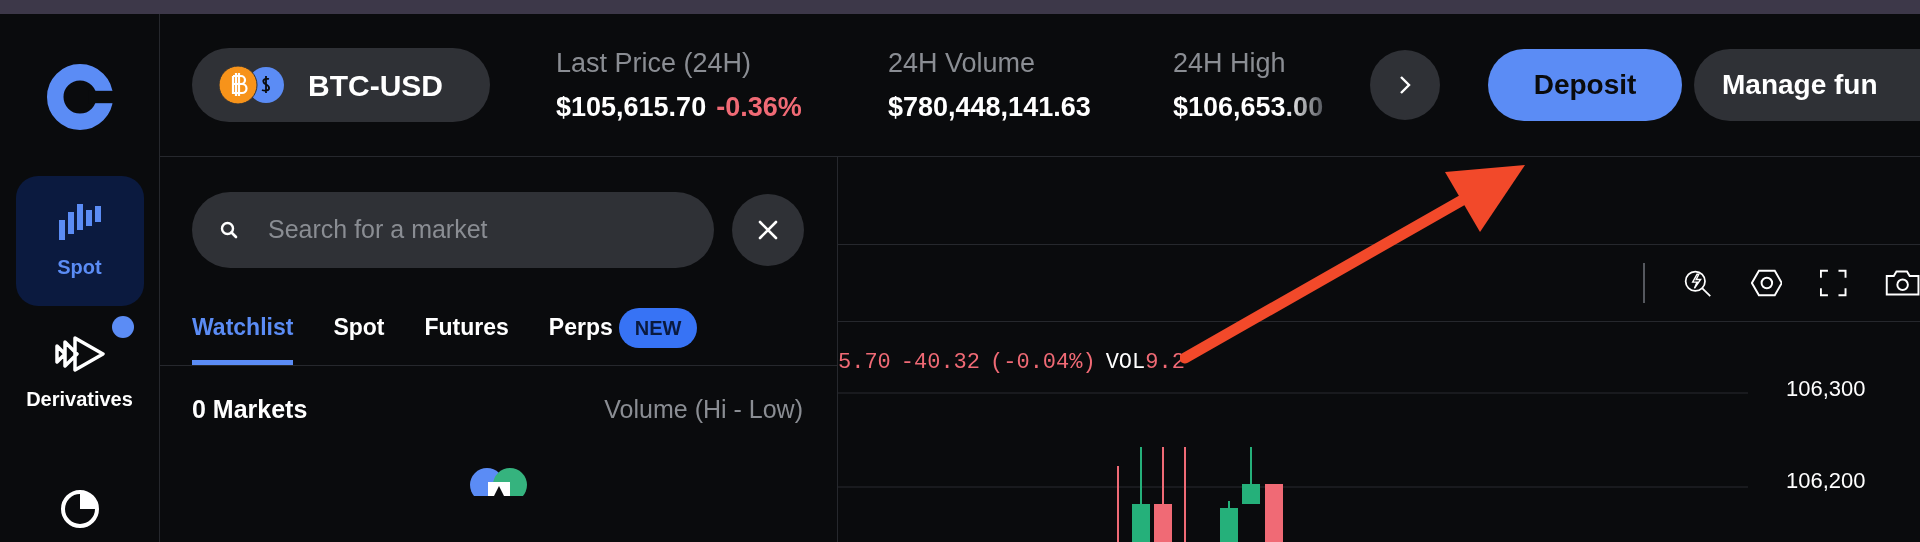 The image size is (1920, 542). I want to click on market-selector: BTC-USD, so click(341, 85).